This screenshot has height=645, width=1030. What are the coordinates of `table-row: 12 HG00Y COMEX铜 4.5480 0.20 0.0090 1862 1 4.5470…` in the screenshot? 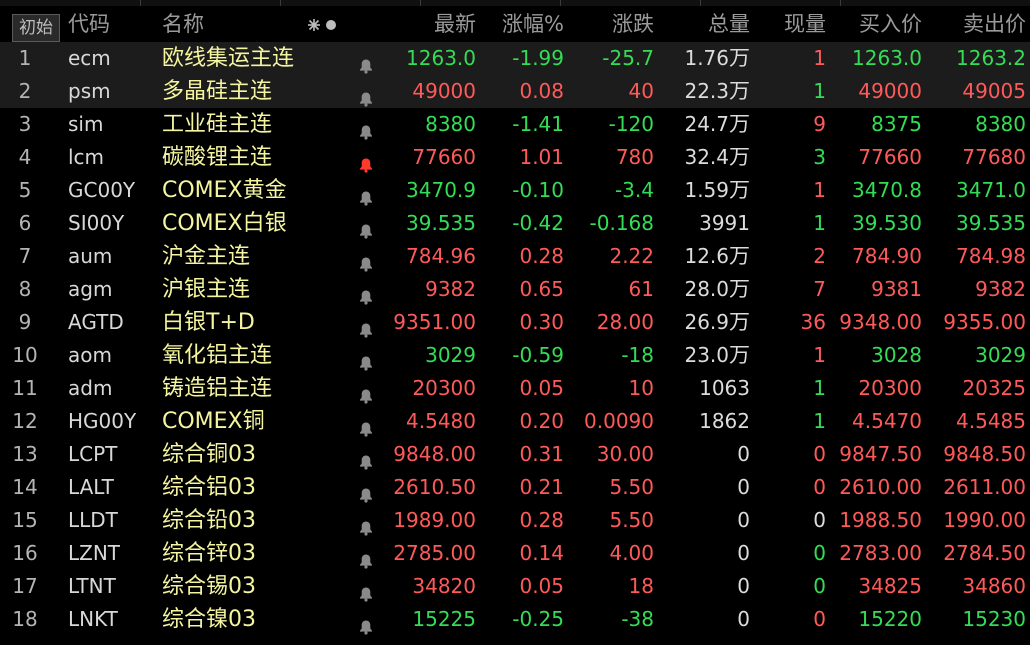 It's located at (515, 421).